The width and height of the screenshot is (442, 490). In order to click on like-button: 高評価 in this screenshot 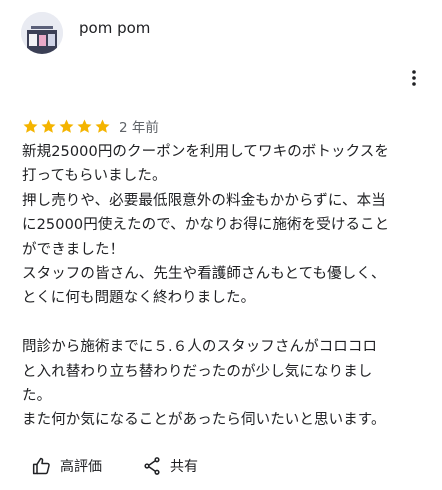, I will do `click(67, 466)`.